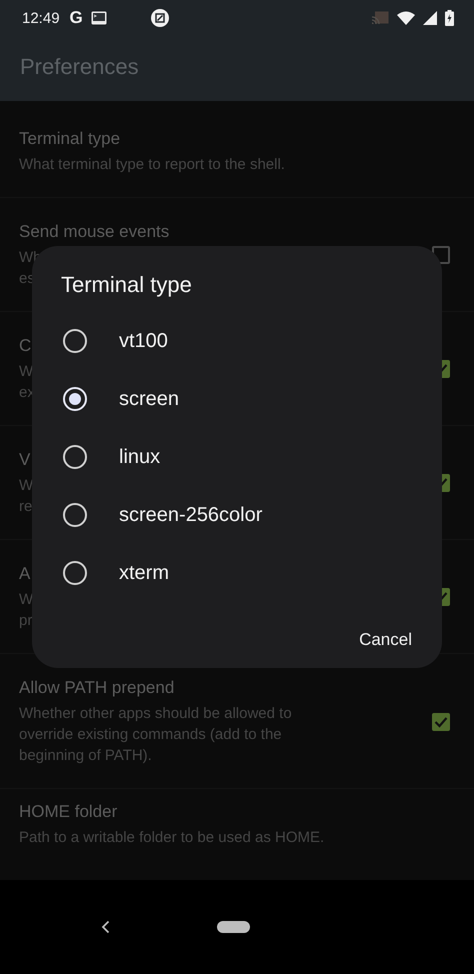 This screenshot has height=974, width=474. What do you see at coordinates (152, 165) in the screenshot?
I see `preference-summary: What terminal type to report to the shell.` at bounding box center [152, 165].